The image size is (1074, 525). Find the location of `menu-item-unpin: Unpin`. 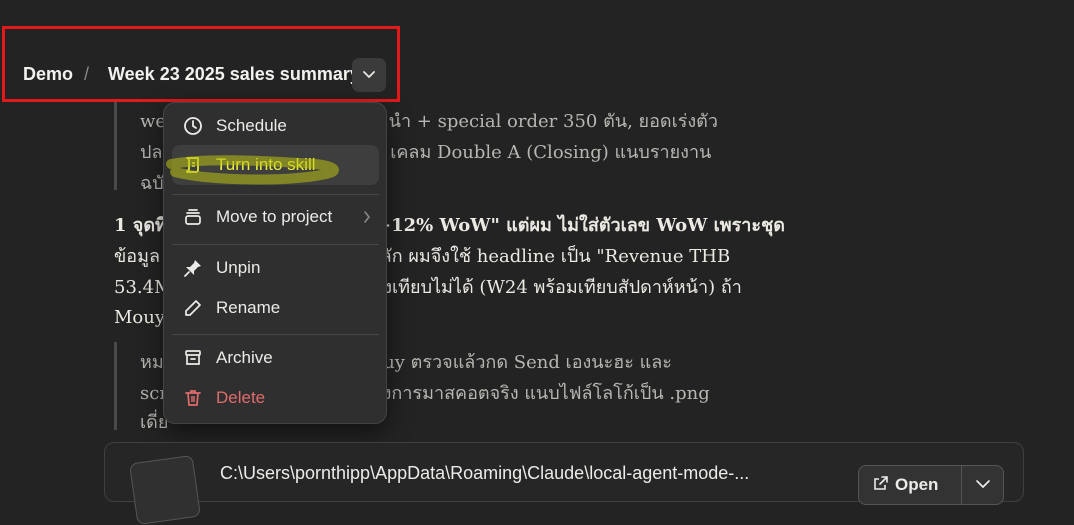

menu-item-unpin: Unpin is located at coordinates (275, 268).